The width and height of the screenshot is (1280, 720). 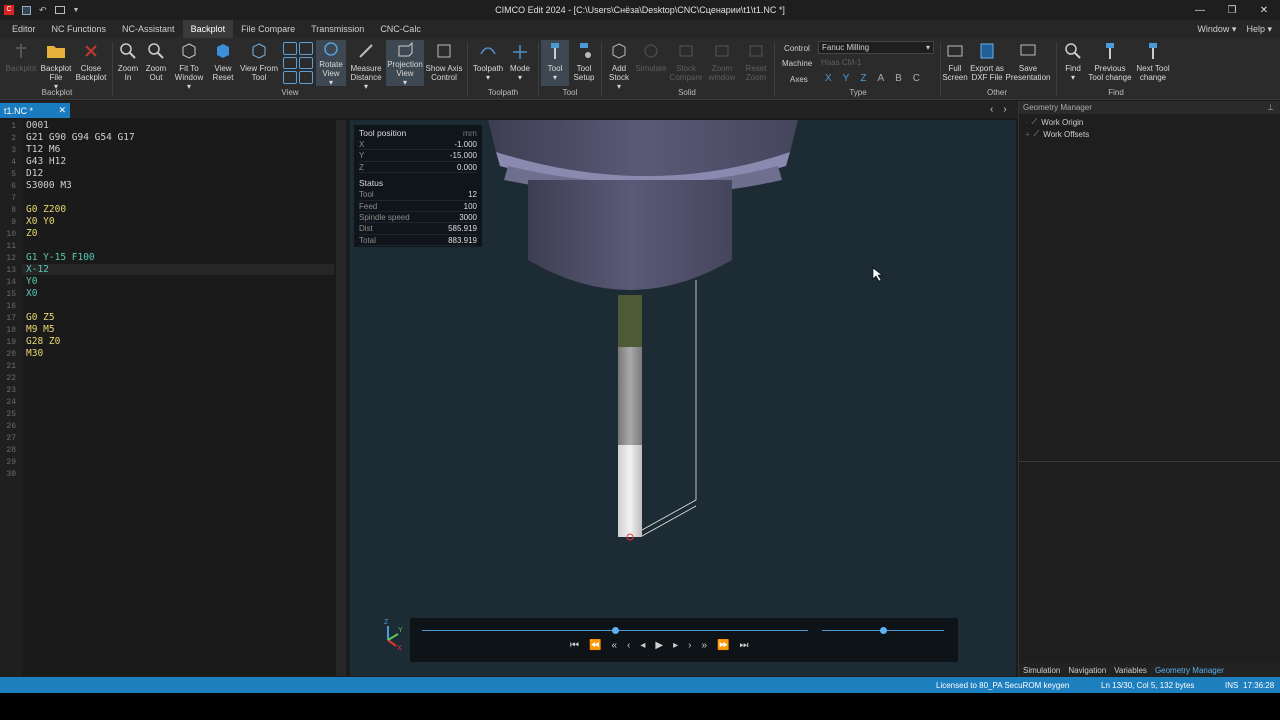 What do you see at coordinates (659, 645) in the screenshot?
I see `play-icon: ▶` at bounding box center [659, 645].